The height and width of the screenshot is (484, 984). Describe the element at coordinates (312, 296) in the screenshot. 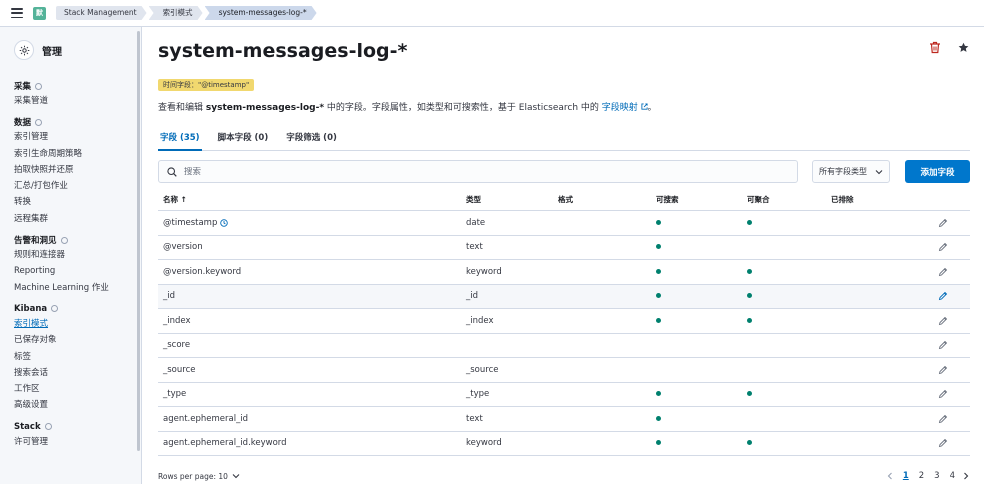

I see `field-name-cell: _id` at that location.